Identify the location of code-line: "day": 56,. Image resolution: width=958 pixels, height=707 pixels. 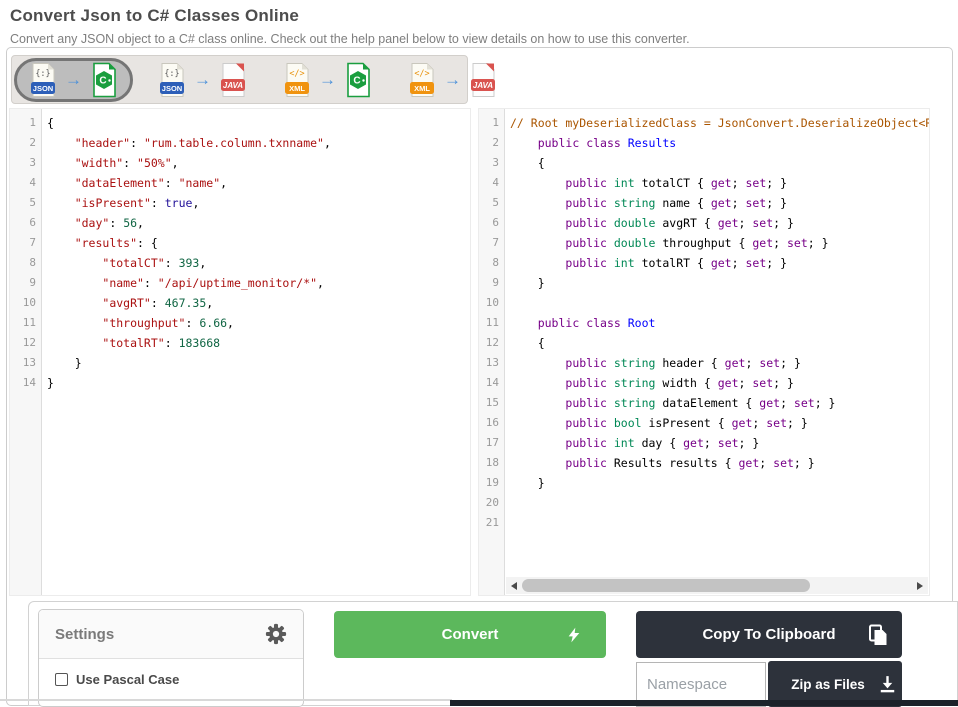
(109, 223).